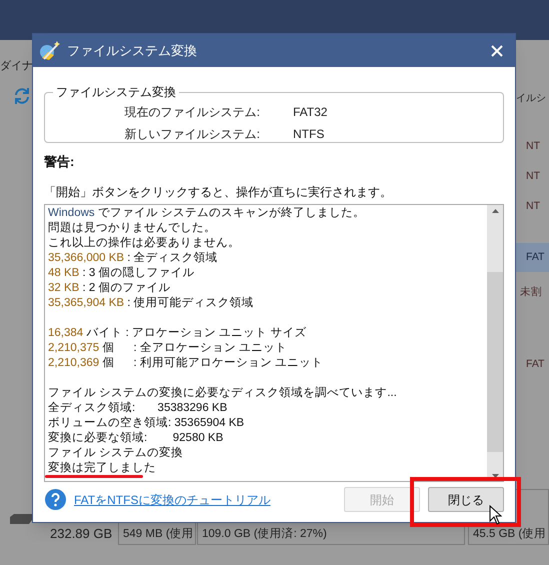 The height and width of the screenshot is (565, 549). Describe the element at coordinates (16, 66) in the screenshot. I see `toolbar-label: ダイナ` at that location.